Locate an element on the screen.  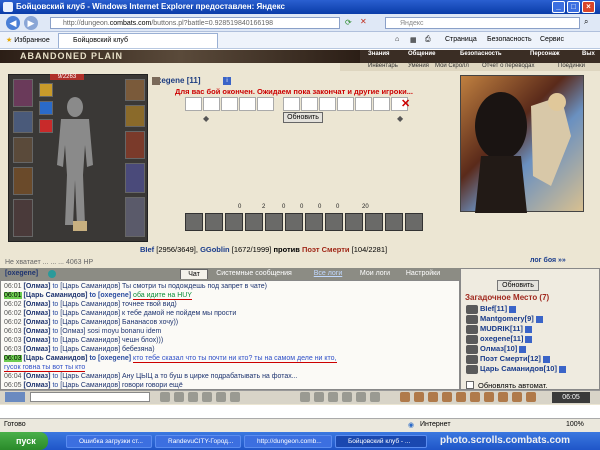
user-entry: Mantgomery[9] is located at coordinates (511, 318).